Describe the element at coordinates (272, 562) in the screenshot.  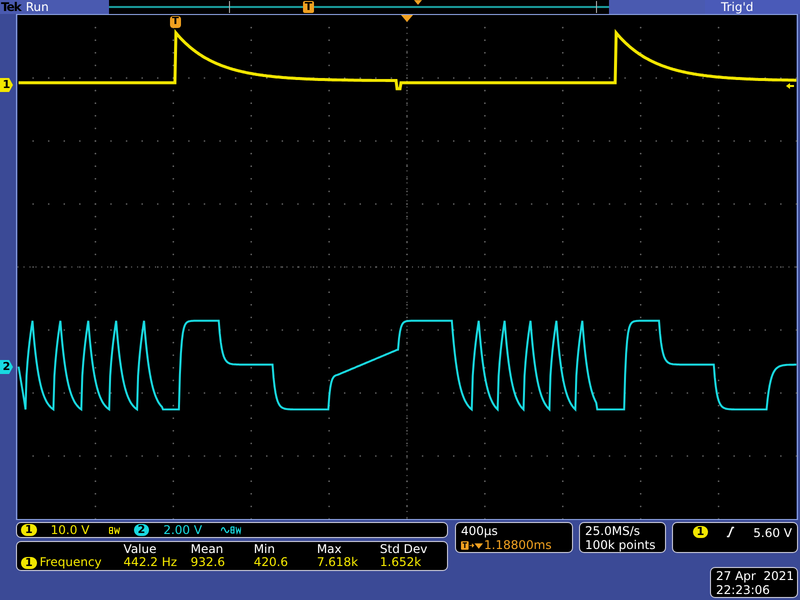
I see `measurement-value: 420.6` at that location.